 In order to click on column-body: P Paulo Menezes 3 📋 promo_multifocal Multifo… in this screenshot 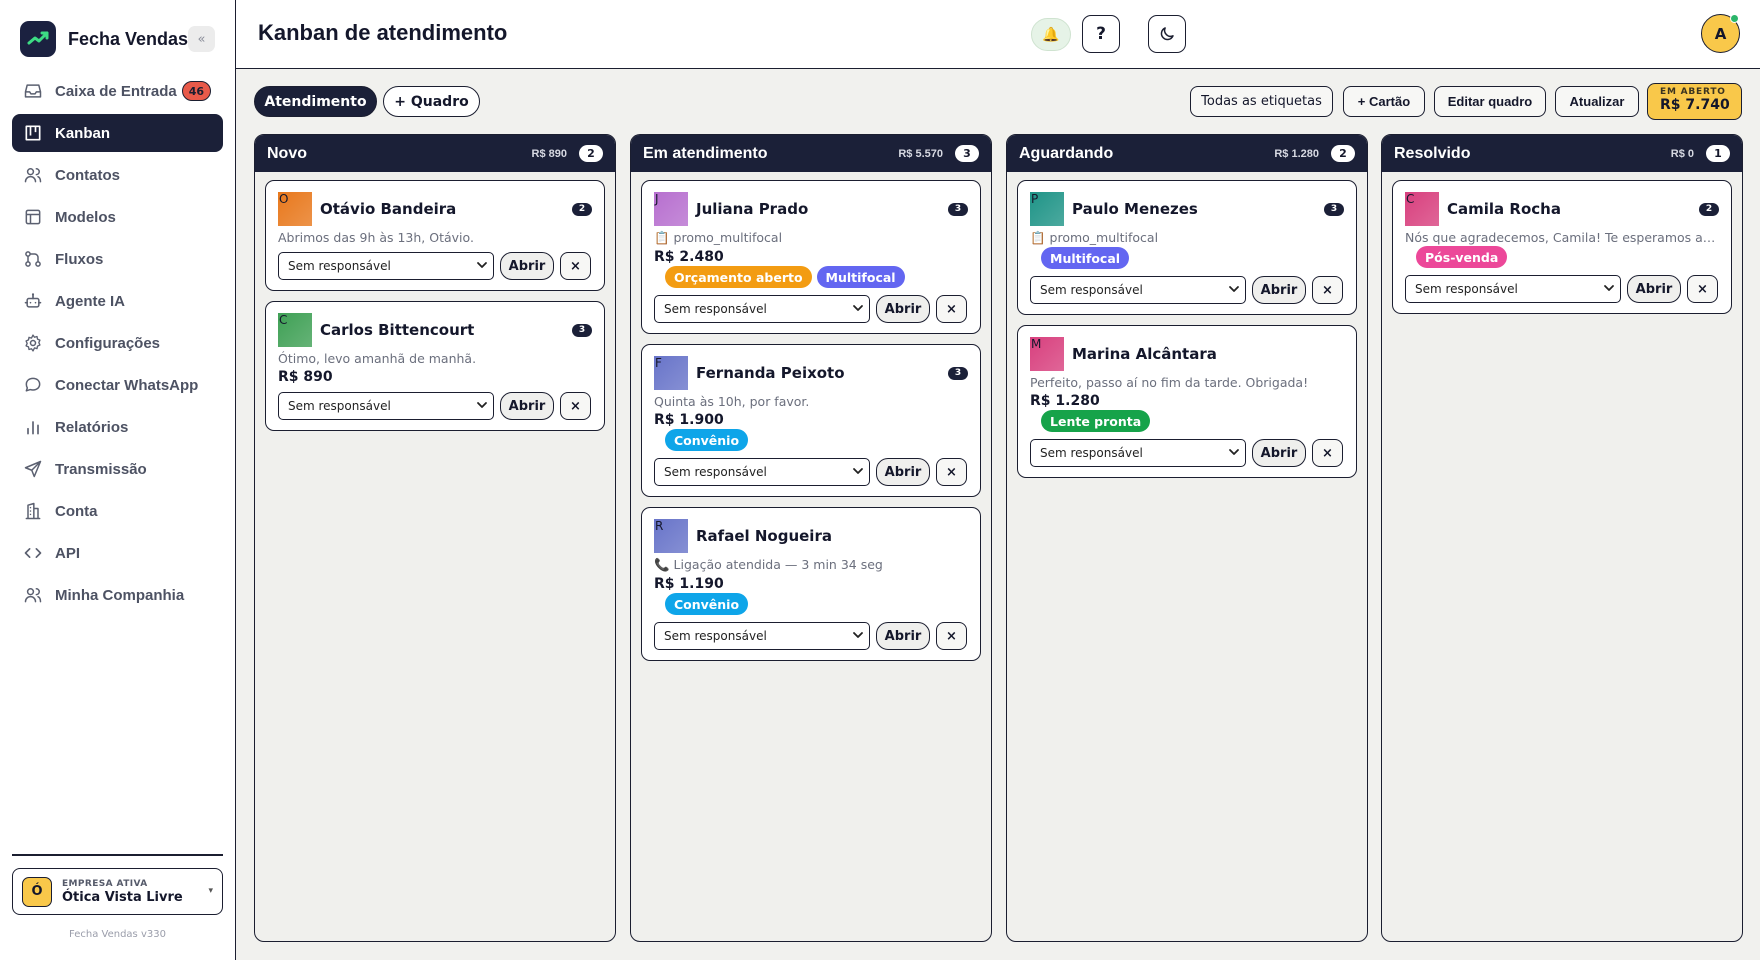, I will do `click(1187, 334)`.